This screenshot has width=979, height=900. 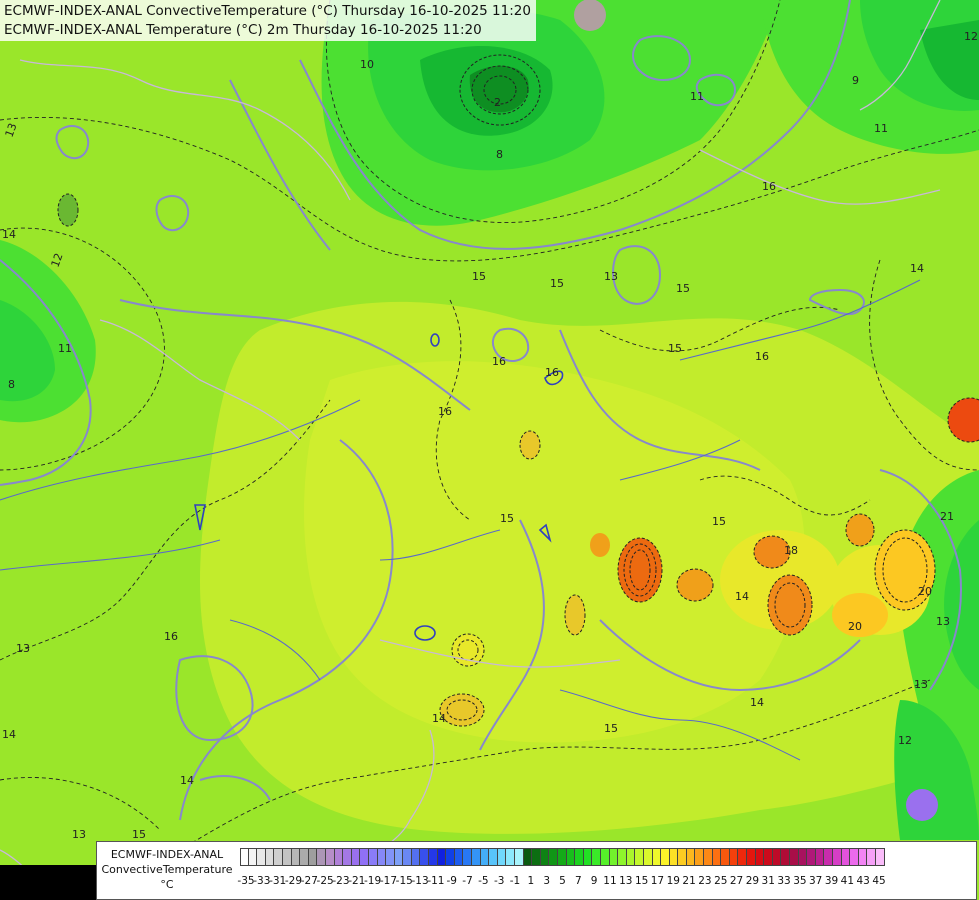 What do you see at coordinates (905, 740) in the screenshot?
I see `contour-label: 12` at bounding box center [905, 740].